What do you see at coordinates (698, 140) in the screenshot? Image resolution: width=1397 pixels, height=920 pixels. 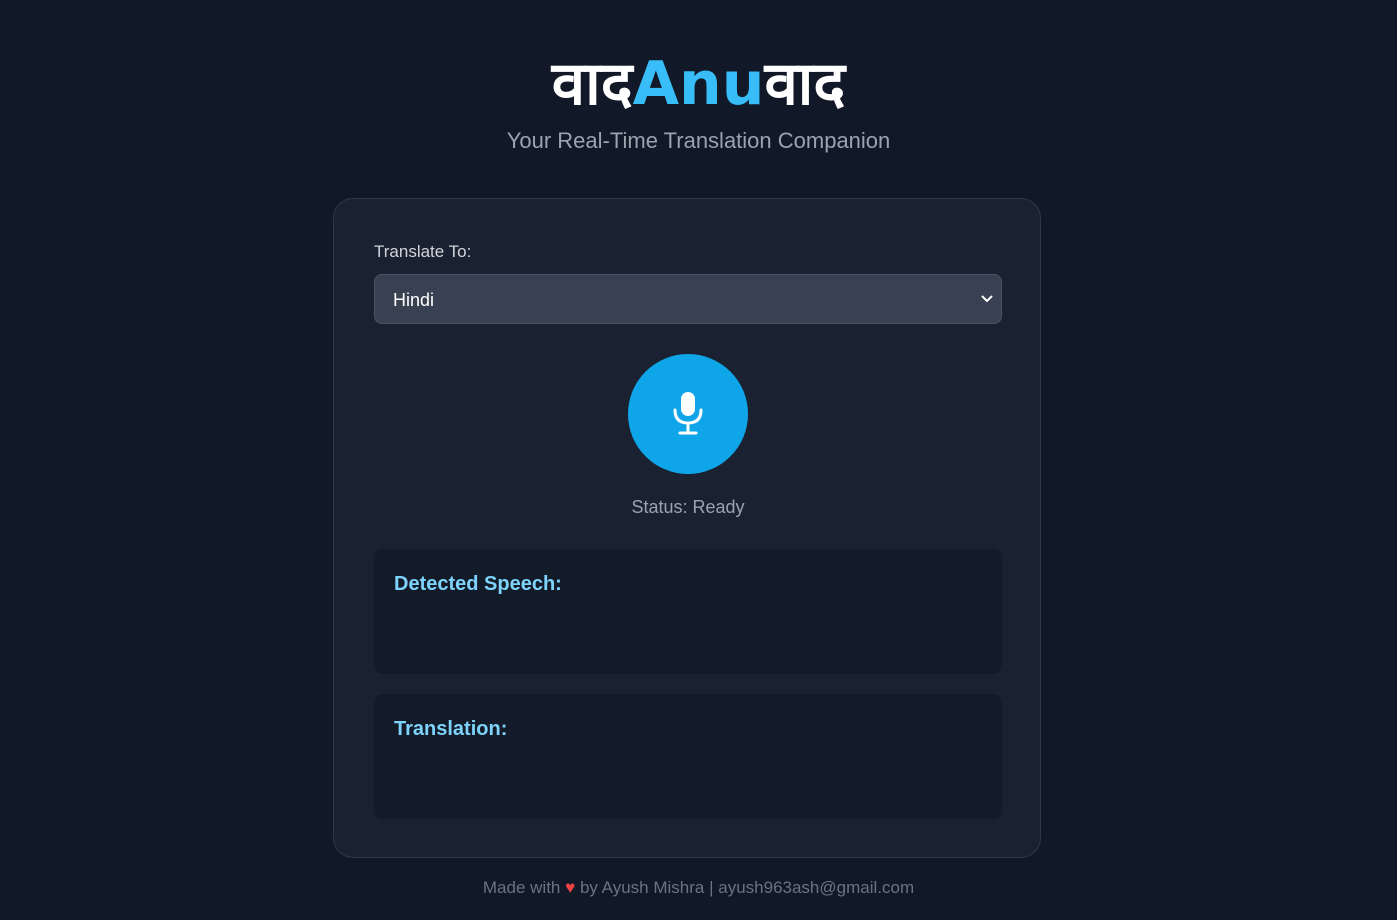 I see `app-subtitle: Your Real-Time Translation Companion` at bounding box center [698, 140].